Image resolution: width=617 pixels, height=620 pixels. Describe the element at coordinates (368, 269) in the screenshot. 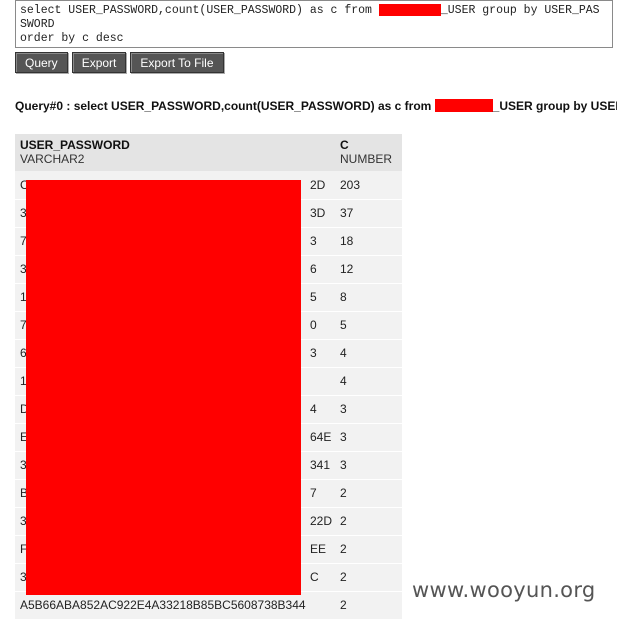

I see `count-cell: 12` at that location.